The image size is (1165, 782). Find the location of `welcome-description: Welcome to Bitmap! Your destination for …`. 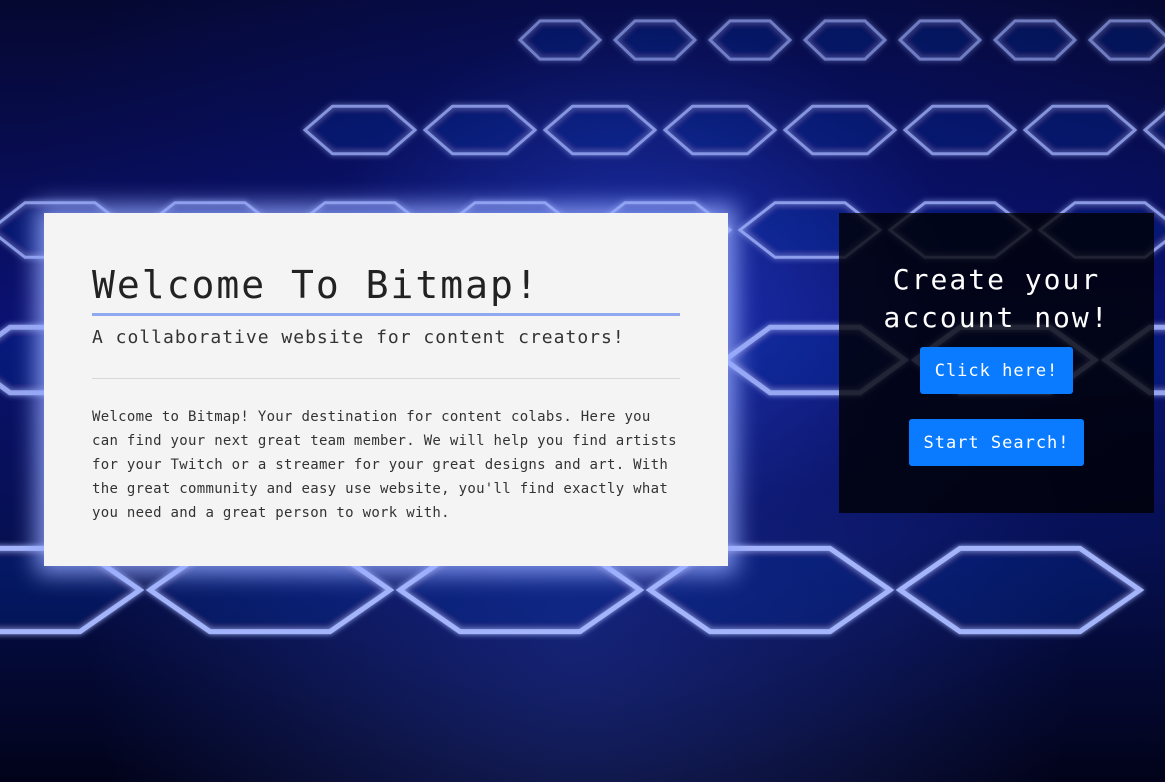

welcome-description: Welcome to Bitmap! Your destination for … is located at coordinates (384, 465).